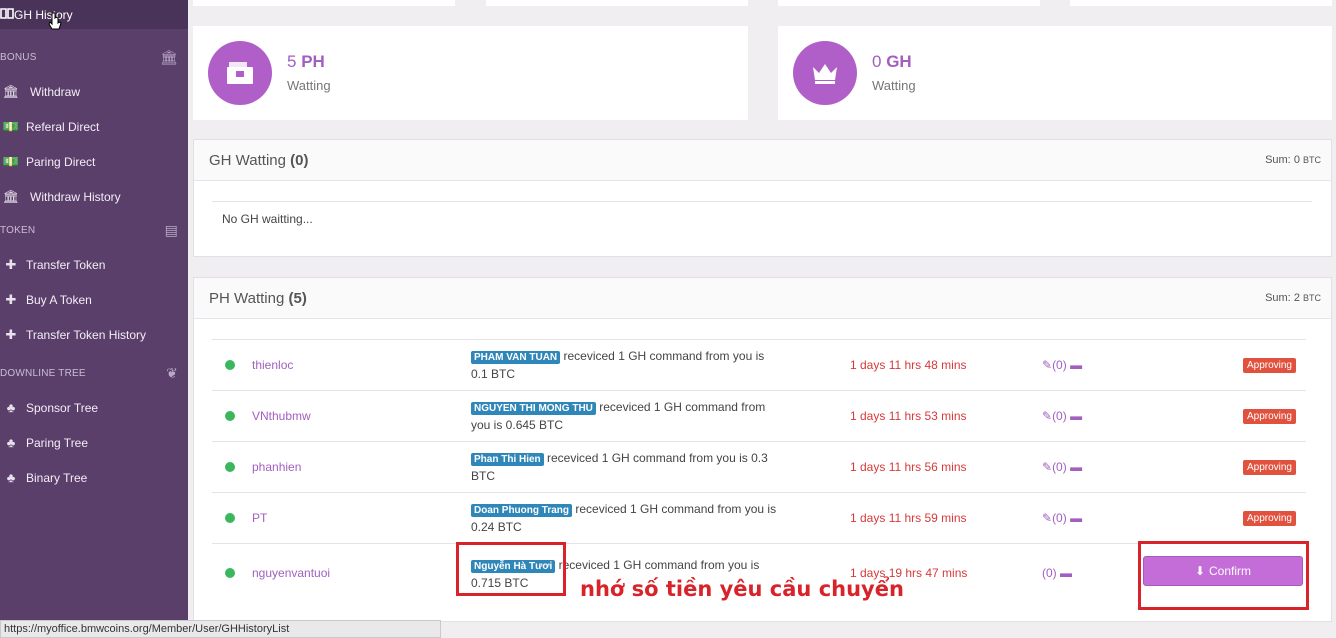 The width and height of the screenshot is (1336, 638). I want to click on sidebar-item-label: Sponsor Tree, so click(62, 407).